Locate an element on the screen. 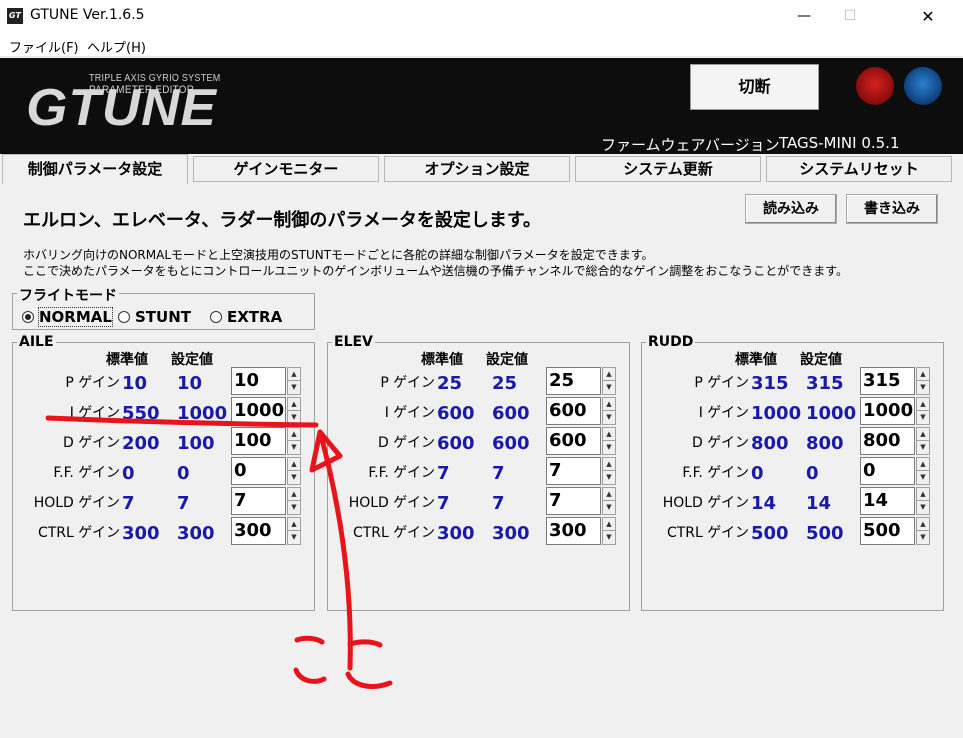  radio-normal: NORMAL is located at coordinates (67, 317).